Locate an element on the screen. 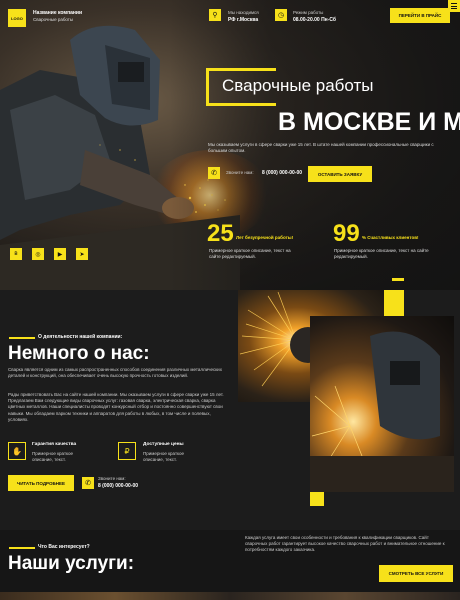 The height and width of the screenshot is (600, 460). price-list-button: ПЕРЕЙТИ В ПРАЙС is located at coordinates (420, 15).